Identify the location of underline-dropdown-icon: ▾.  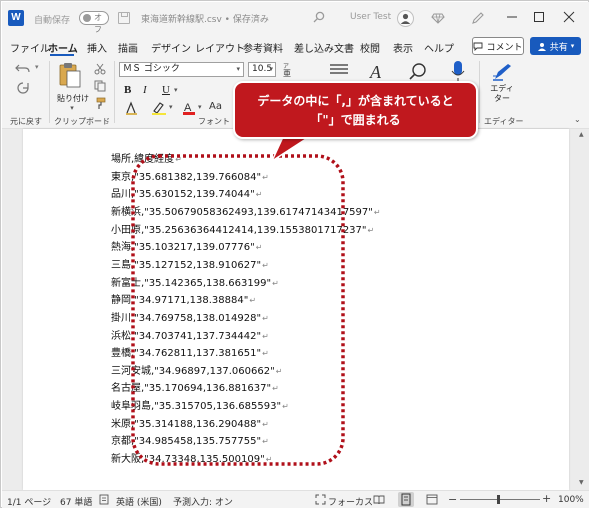
(176, 90).